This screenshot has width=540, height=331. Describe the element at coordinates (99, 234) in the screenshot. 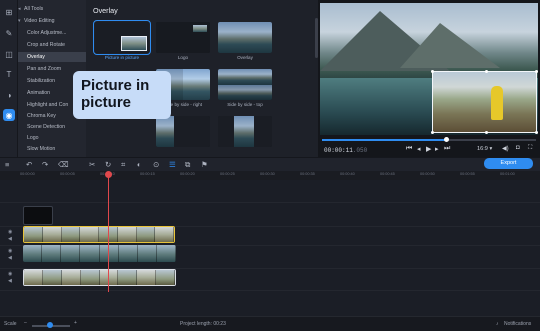

I see `overlay-clip-selected` at that location.